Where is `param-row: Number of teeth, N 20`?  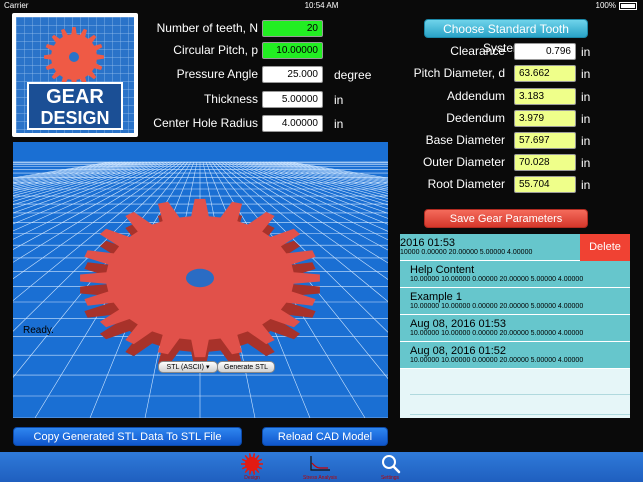 param-row: Number of teeth, N 20 is located at coordinates (265, 29).